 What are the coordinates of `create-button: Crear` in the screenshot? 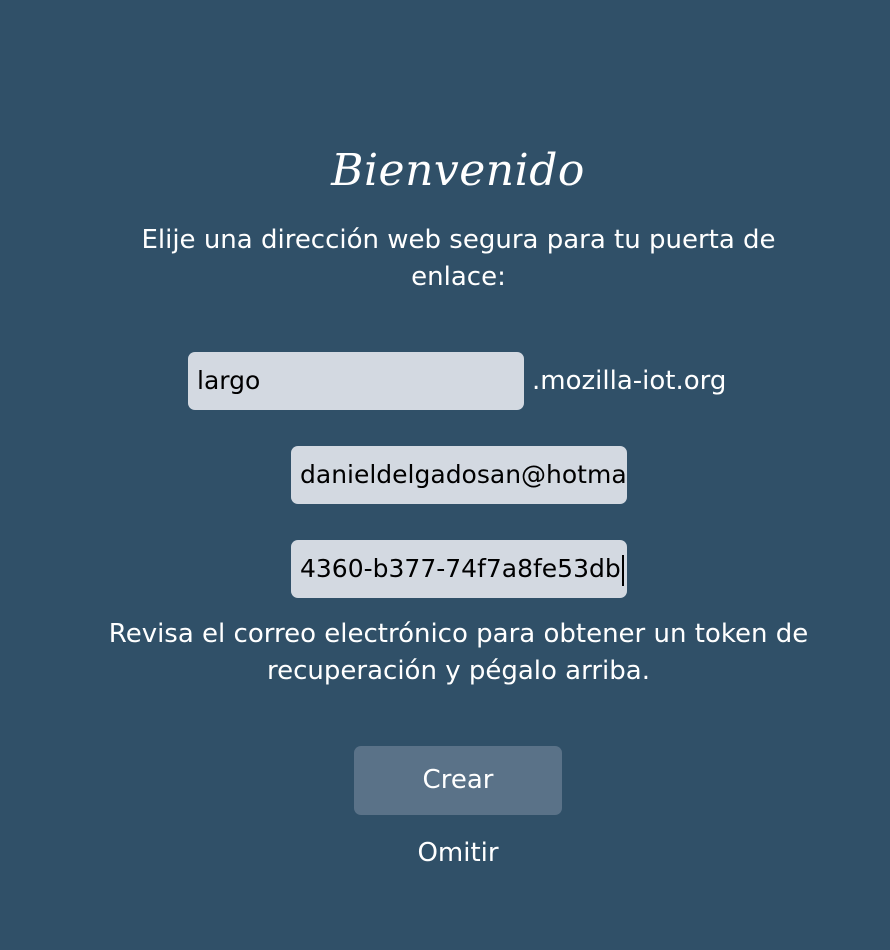 It's located at (458, 780).